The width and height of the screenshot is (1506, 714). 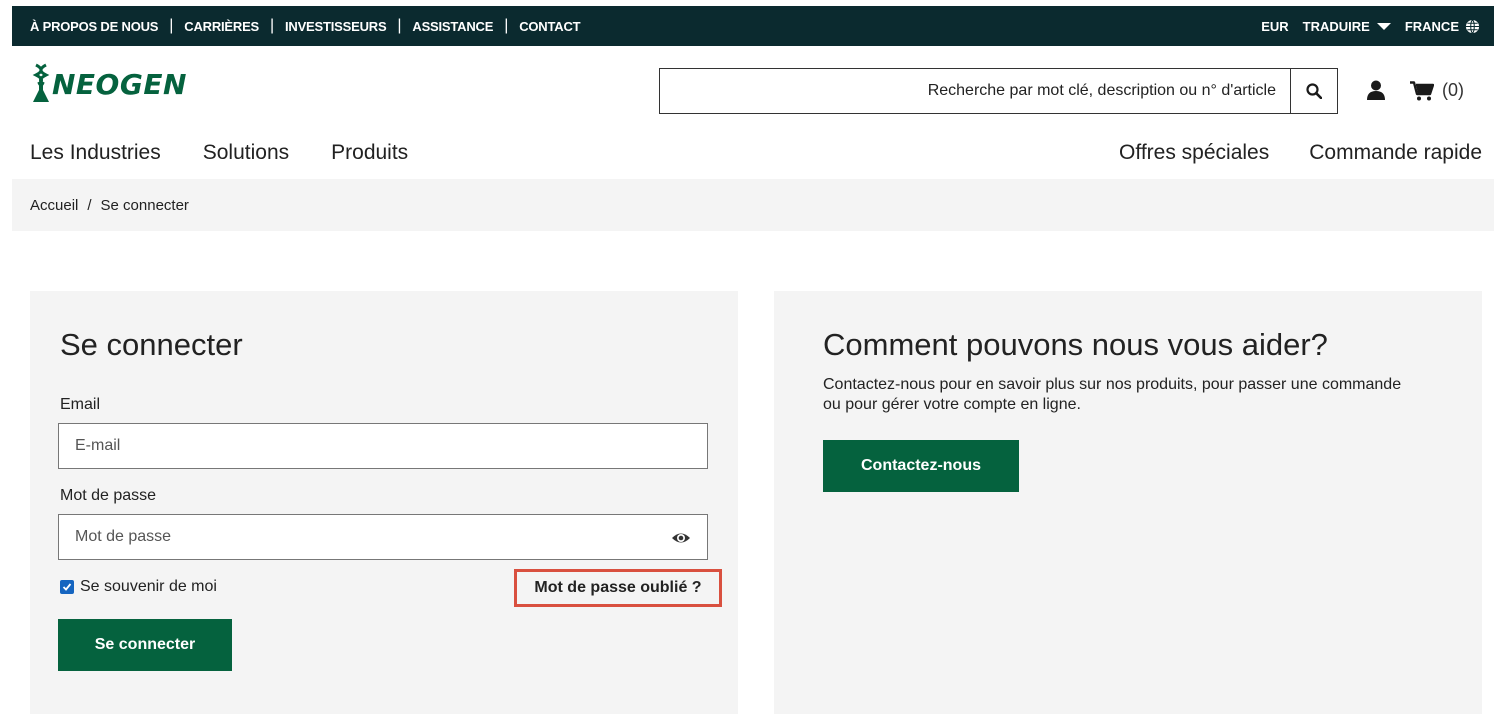 What do you see at coordinates (452, 26) in the screenshot?
I see `link-support: ASSISTANCE` at bounding box center [452, 26].